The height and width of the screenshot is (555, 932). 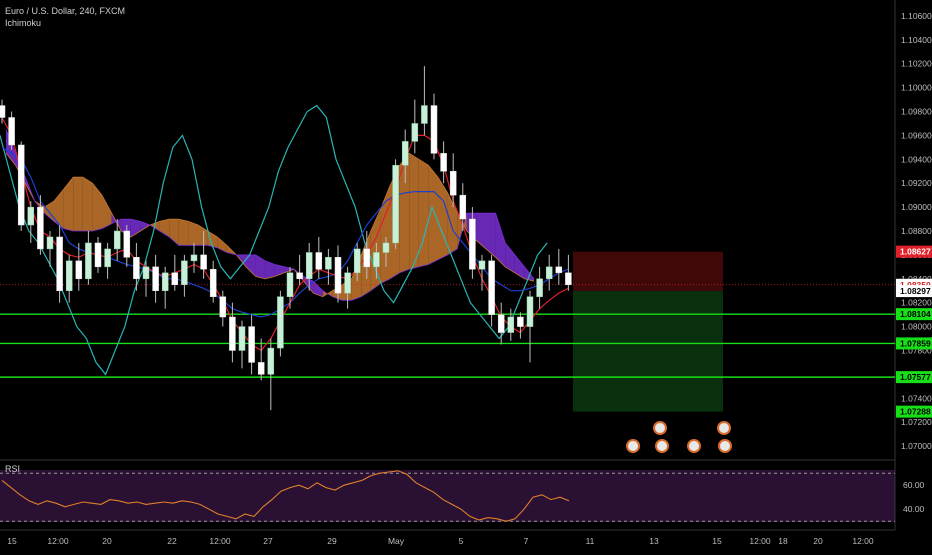 What do you see at coordinates (915, 343) in the screenshot?
I see `price-badge-label: 1.07859` at bounding box center [915, 343].